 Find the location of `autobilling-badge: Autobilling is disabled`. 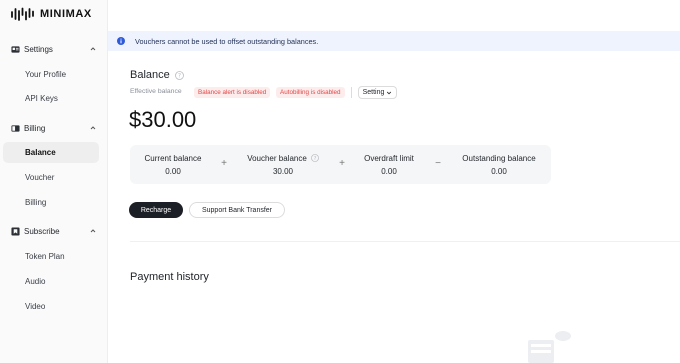

autobilling-badge: Autobilling is disabled is located at coordinates (310, 92).